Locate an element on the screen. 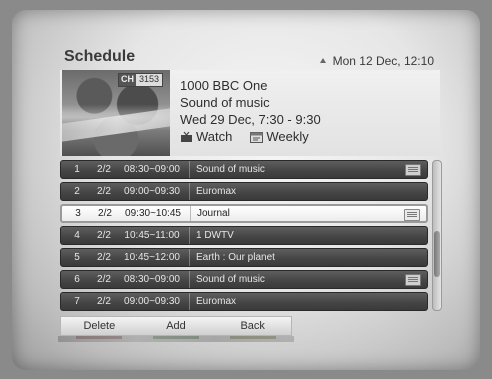  tv-icon is located at coordinates (186, 136).